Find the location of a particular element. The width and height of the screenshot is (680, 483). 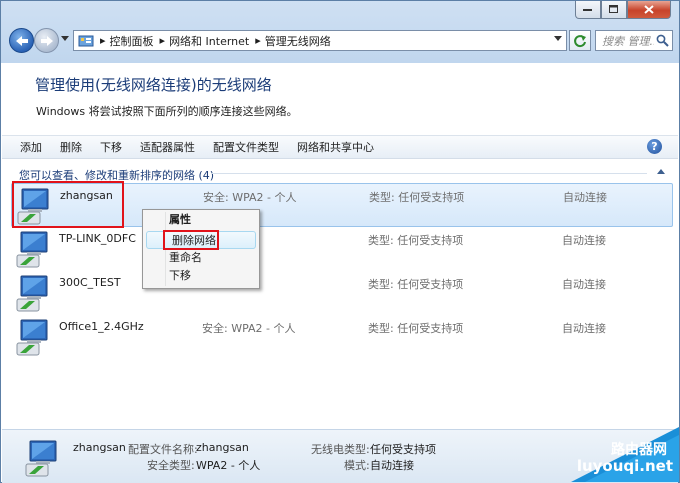

history-dropdown-icon is located at coordinates (65, 38).